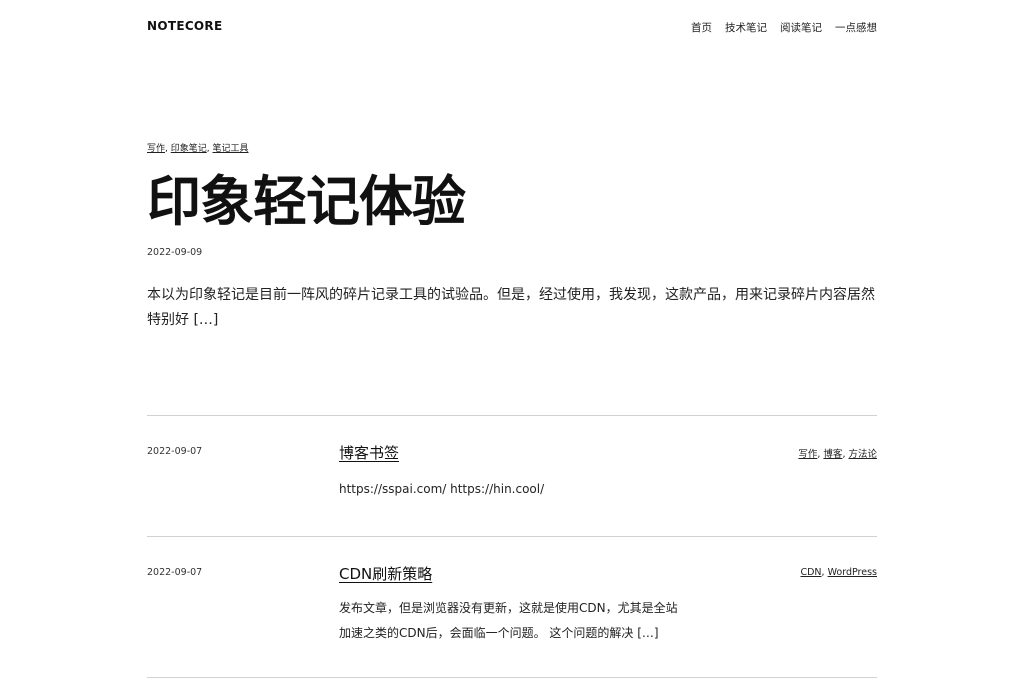 The height and width of the screenshot is (683, 1024). Describe the element at coordinates (175, 252) in the screenshot. I see `featured-post-date: 2022-09-09` at that location.